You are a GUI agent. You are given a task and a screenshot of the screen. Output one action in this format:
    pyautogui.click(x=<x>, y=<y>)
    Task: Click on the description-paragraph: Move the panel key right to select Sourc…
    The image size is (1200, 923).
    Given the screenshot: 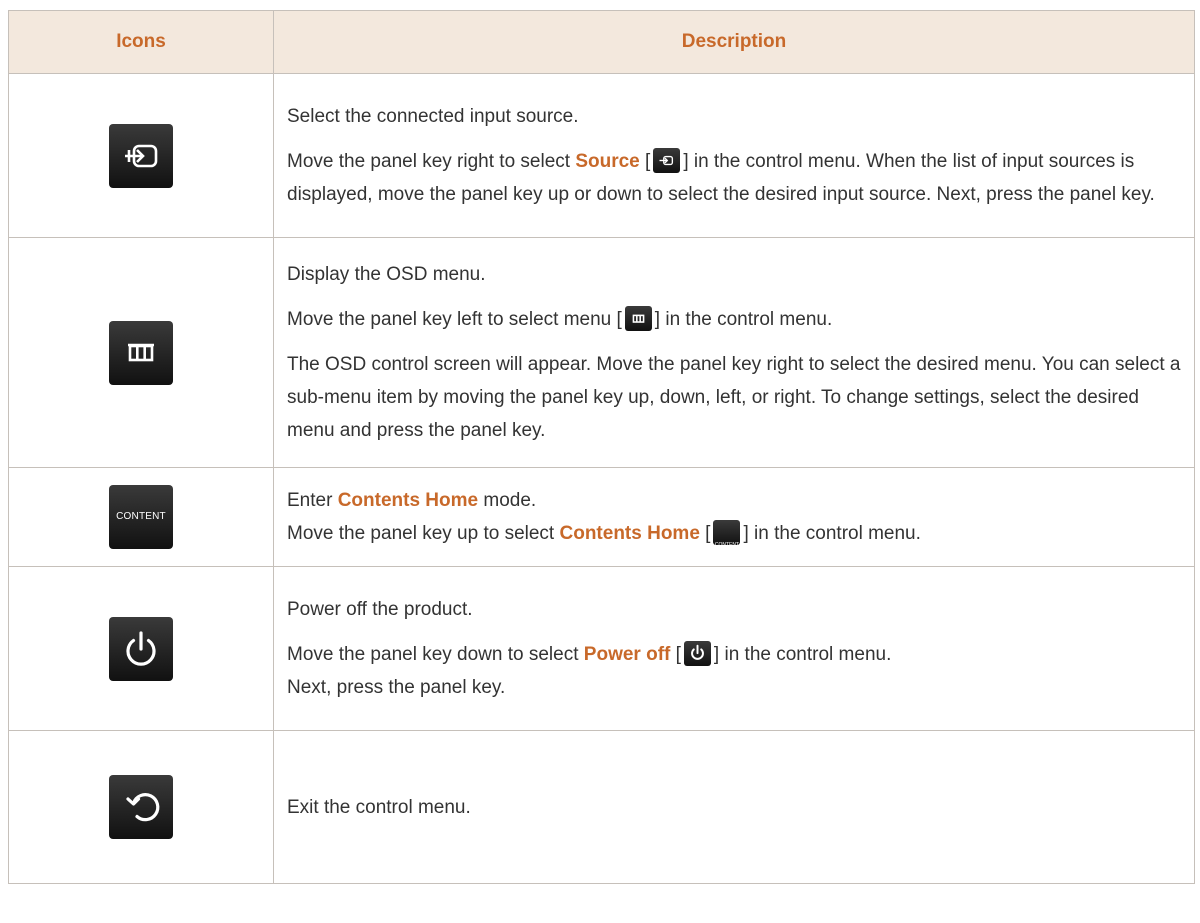 What is the action you would take?
    pyautogui.click(x=734, y=178)
    